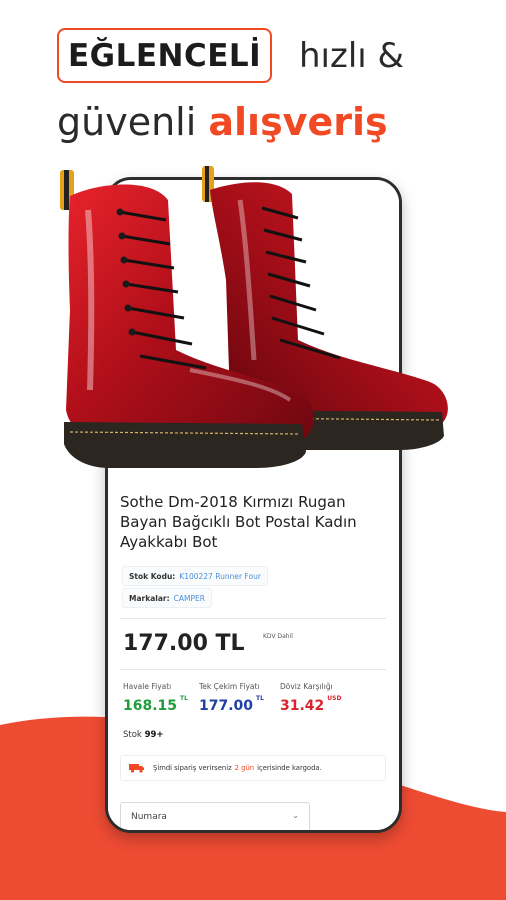 This screenshot has height=900, width=506. What do you see at coordinates (136, 768) in the screenshot?
I see `truck-icon` at bounding box center [136, 768].